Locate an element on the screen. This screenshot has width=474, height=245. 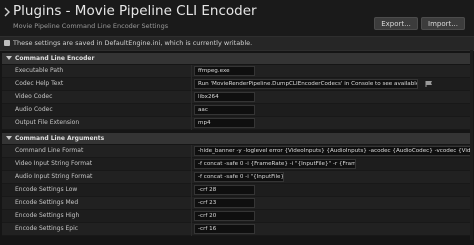
property-name: Encode Settings Epic is located at coordinates (47, 228).